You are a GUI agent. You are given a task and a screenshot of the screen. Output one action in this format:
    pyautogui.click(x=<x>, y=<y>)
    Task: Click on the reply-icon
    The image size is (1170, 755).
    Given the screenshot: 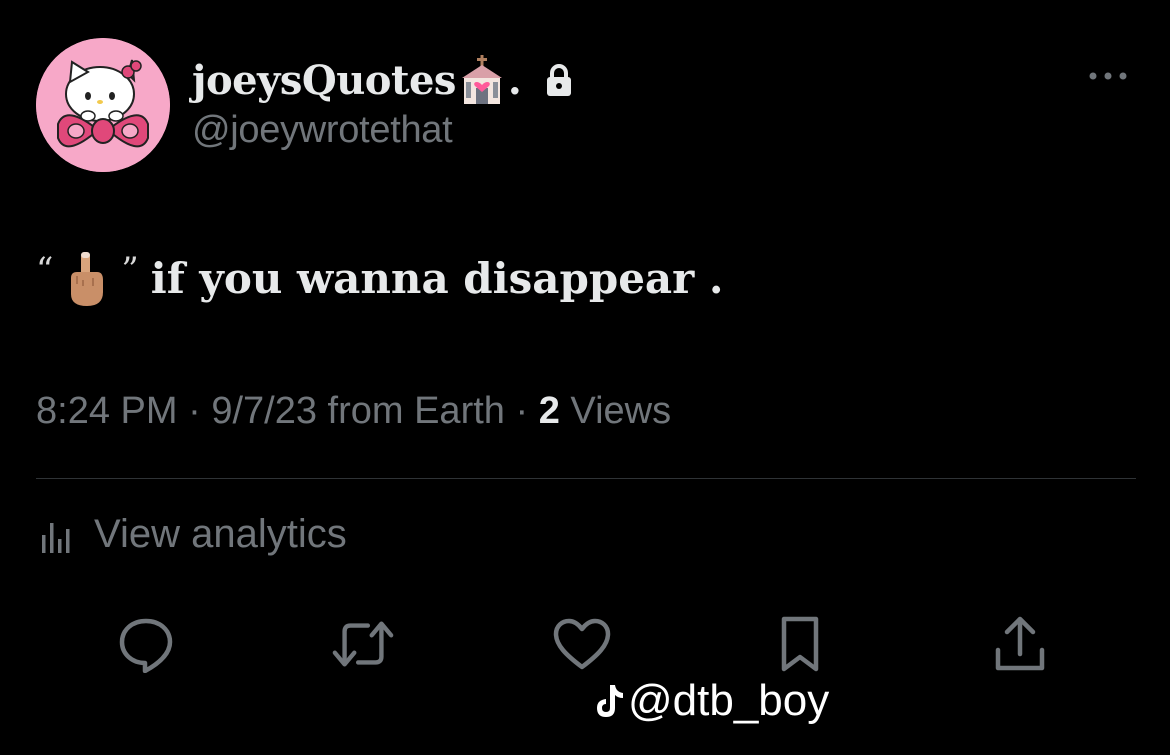 What is the action you would take?
    pyautogui.click(x=146, y=645)
    